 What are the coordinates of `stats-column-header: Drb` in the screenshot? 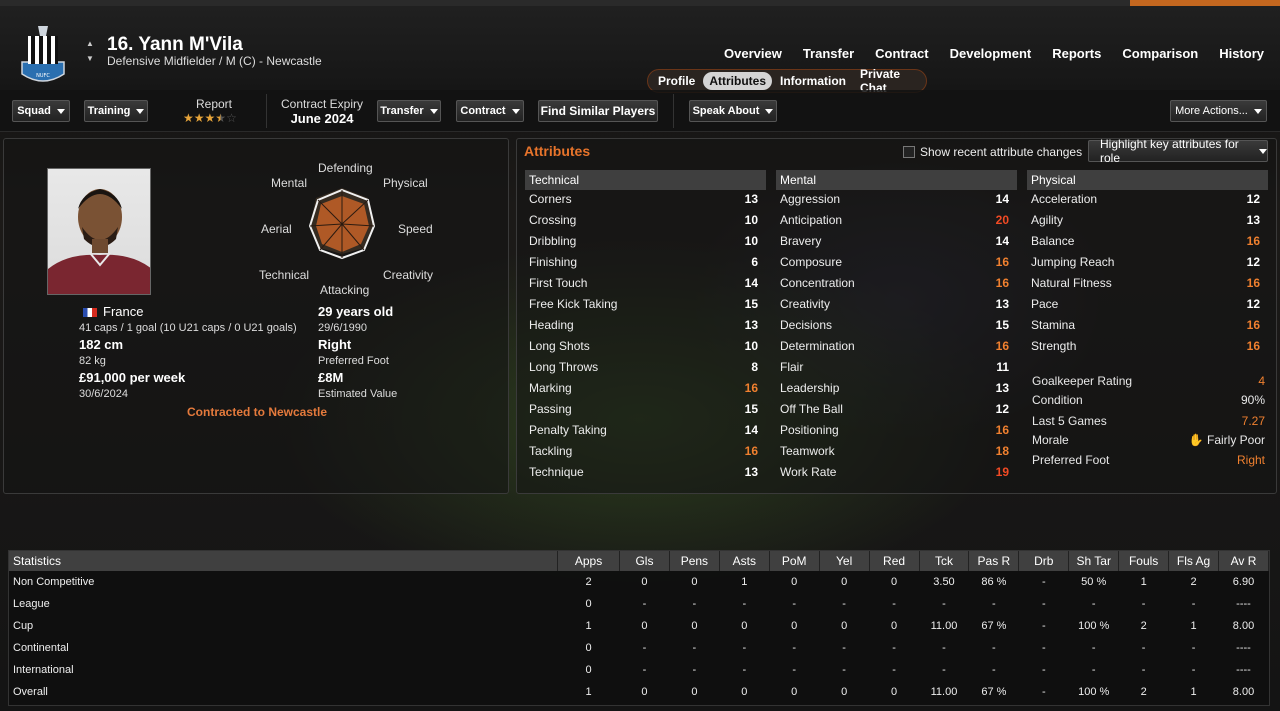 It's located at (1044, 561).